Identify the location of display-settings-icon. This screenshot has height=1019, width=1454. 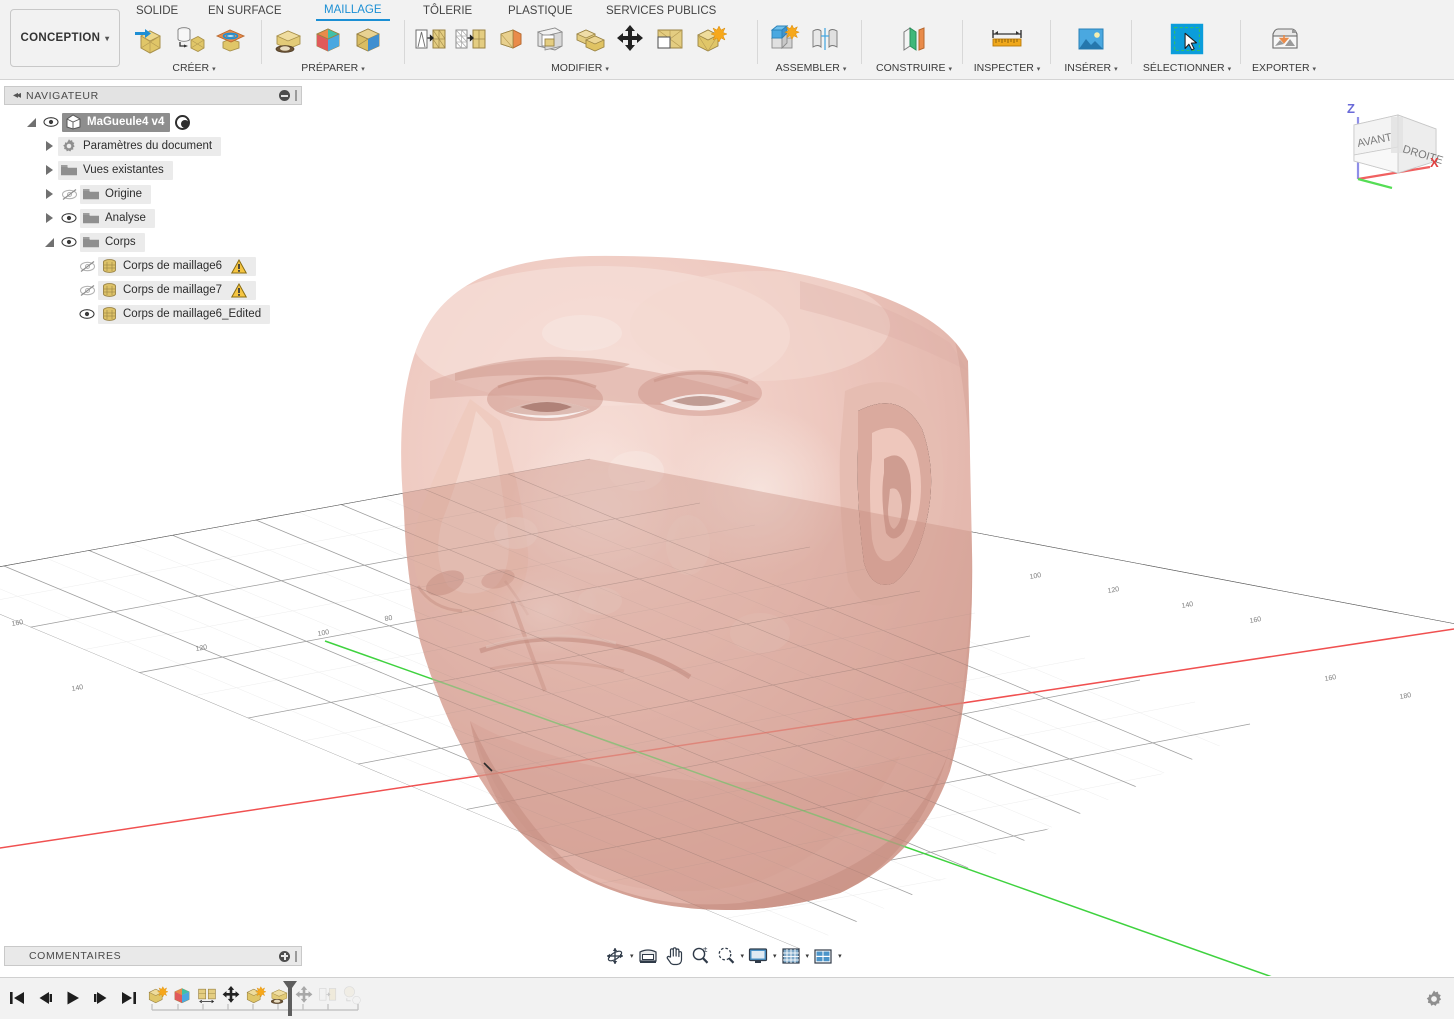
(758, 956).